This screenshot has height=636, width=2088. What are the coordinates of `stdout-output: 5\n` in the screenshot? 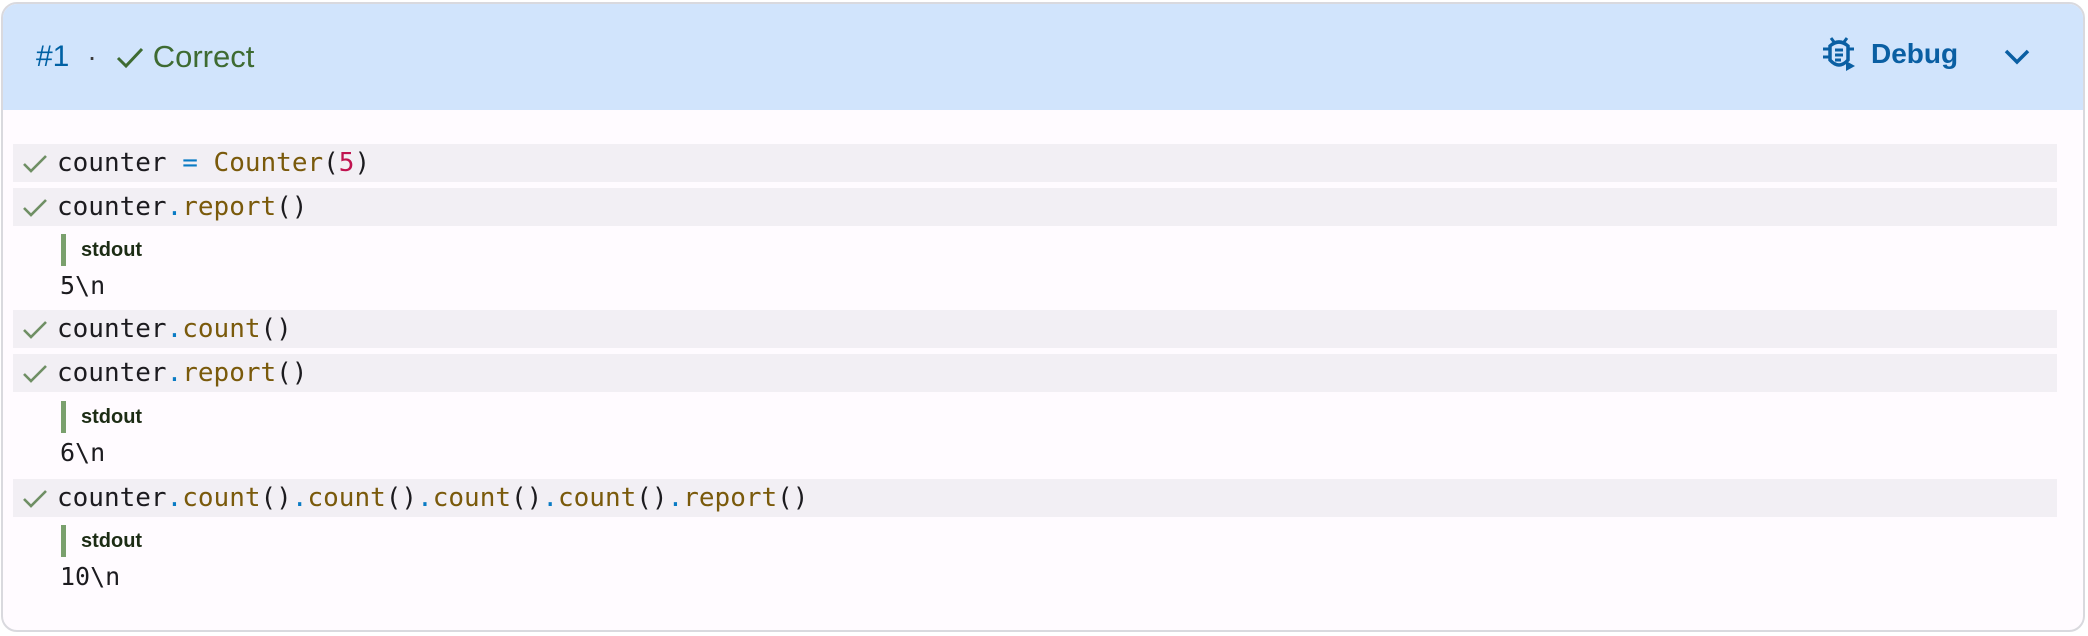 It's located at (83, 285).